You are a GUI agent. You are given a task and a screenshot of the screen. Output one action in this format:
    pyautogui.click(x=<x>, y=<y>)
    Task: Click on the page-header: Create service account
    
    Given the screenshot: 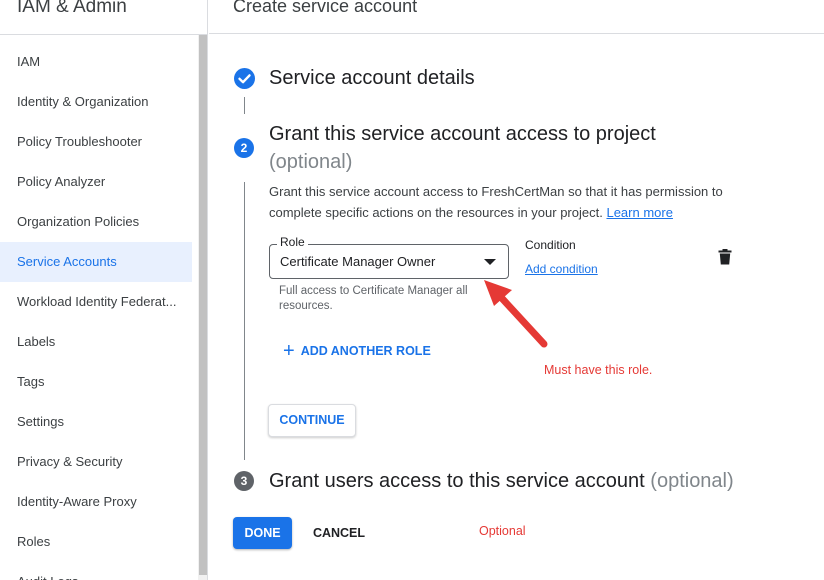 What is the action you would take?
    pyautogui.click(x=516, y=17)
    